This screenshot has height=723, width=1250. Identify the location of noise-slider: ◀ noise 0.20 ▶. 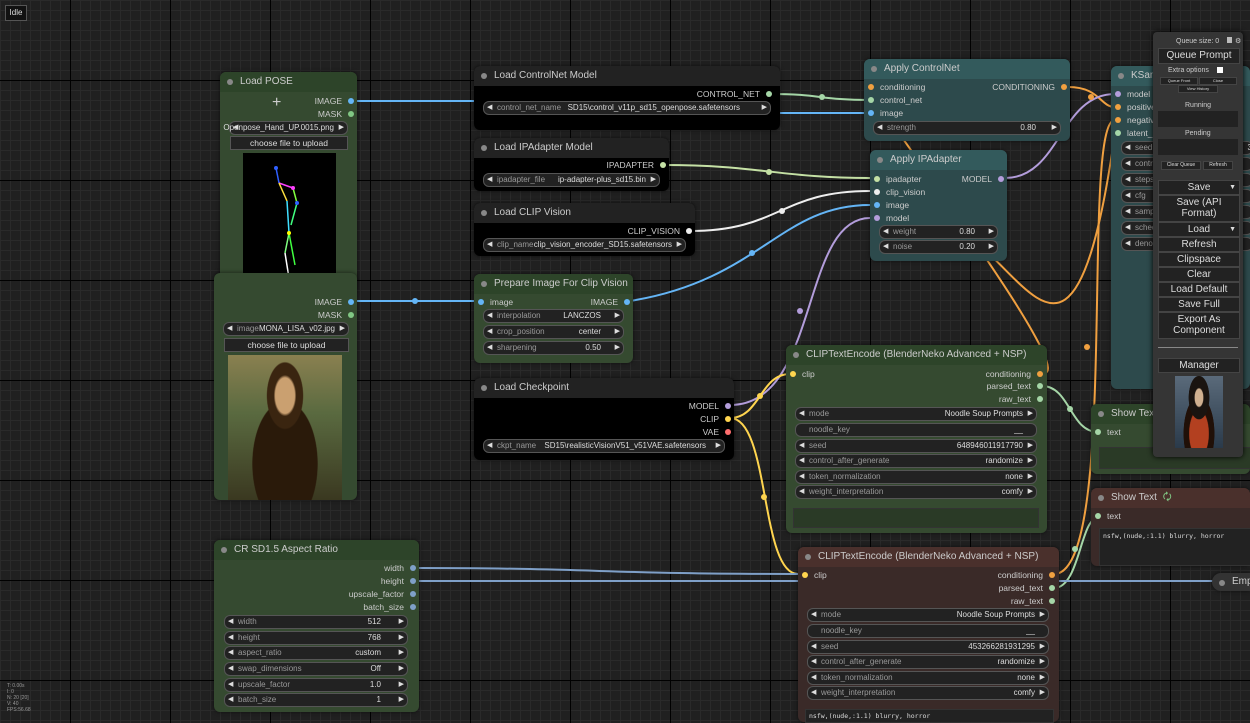
(938, 247).